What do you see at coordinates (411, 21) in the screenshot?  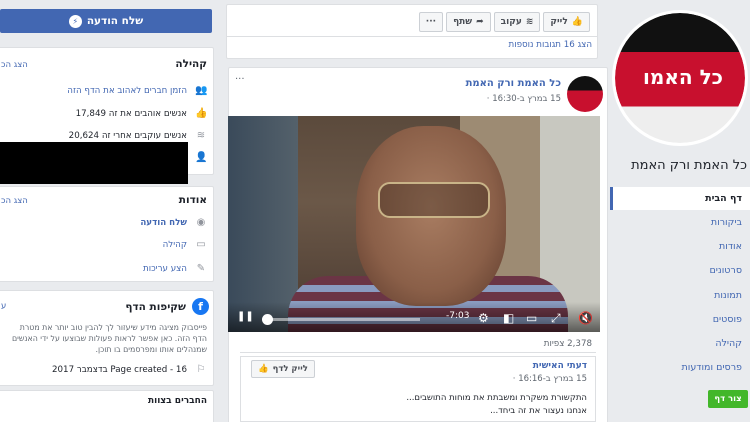 I see `page-action-bar: 👍 לייק ≋ עקוב ➦ שתף ···` at bounding box center [411, 21].